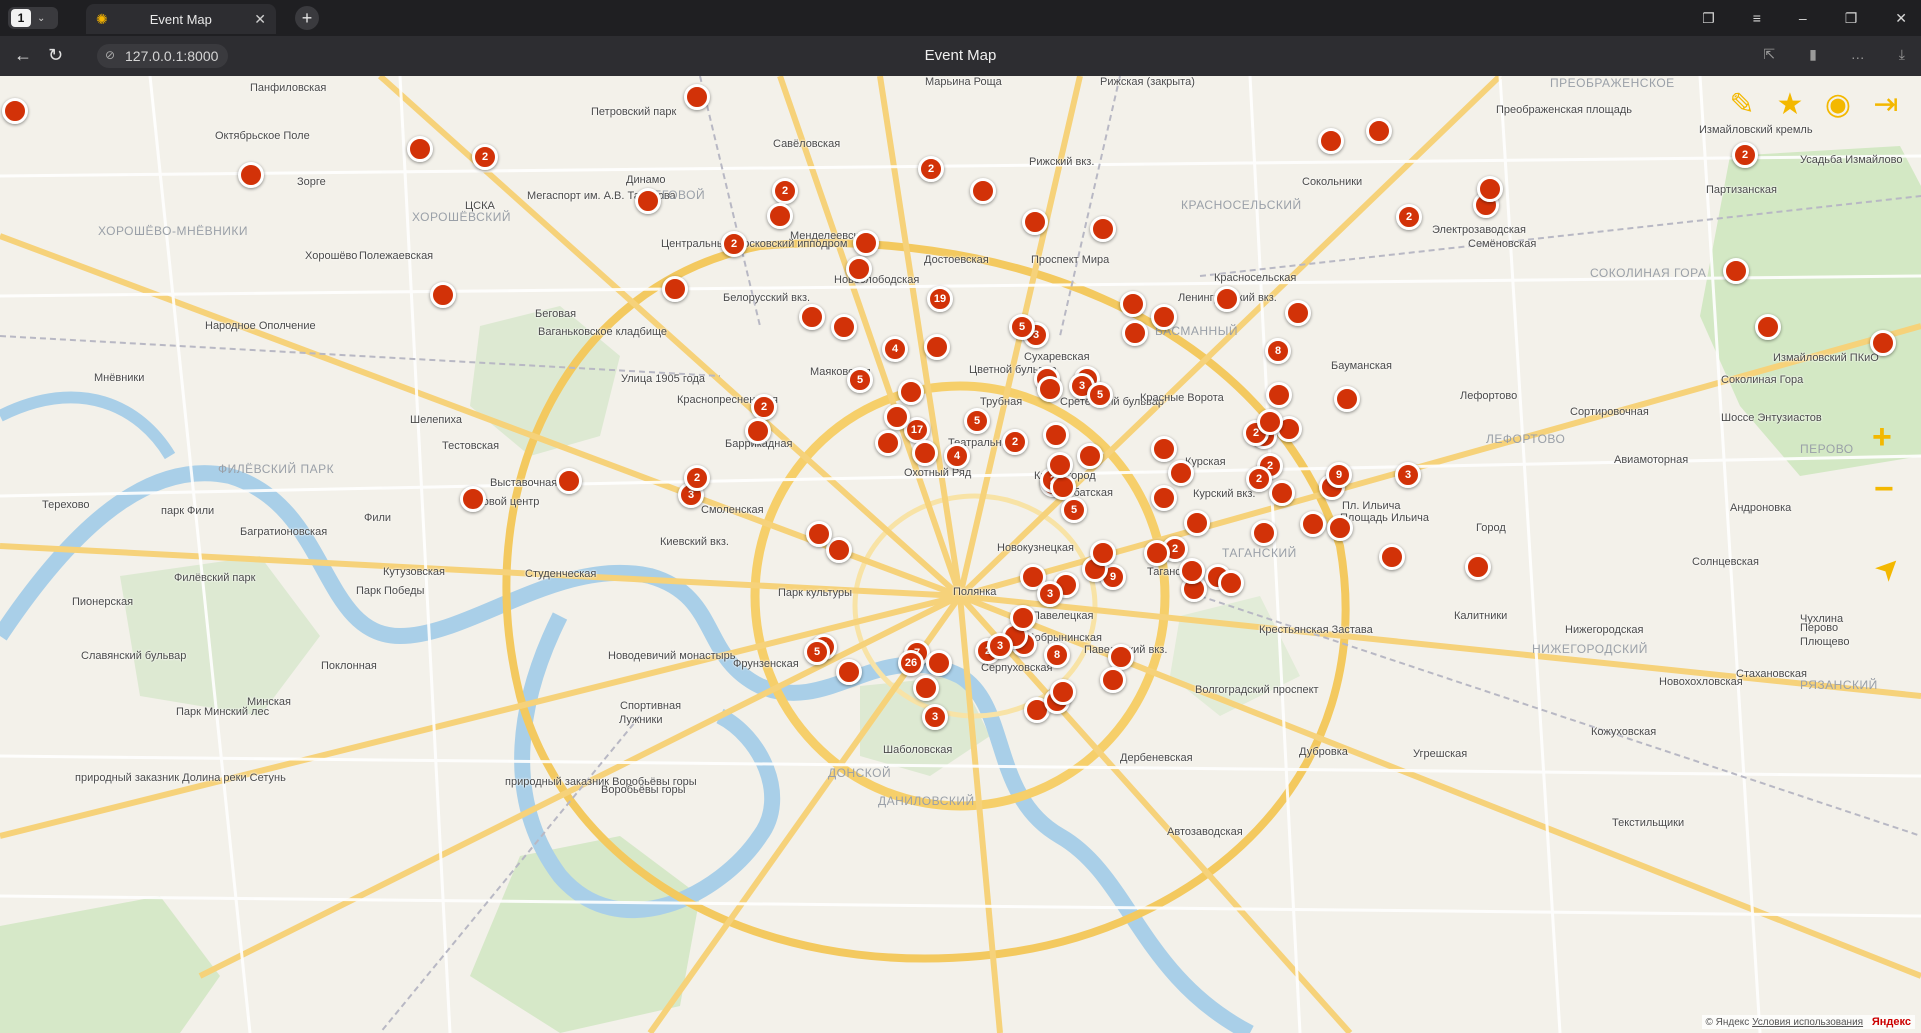  I want to click on bookmarks-panel-icon: ❐, so click(1708, 18).